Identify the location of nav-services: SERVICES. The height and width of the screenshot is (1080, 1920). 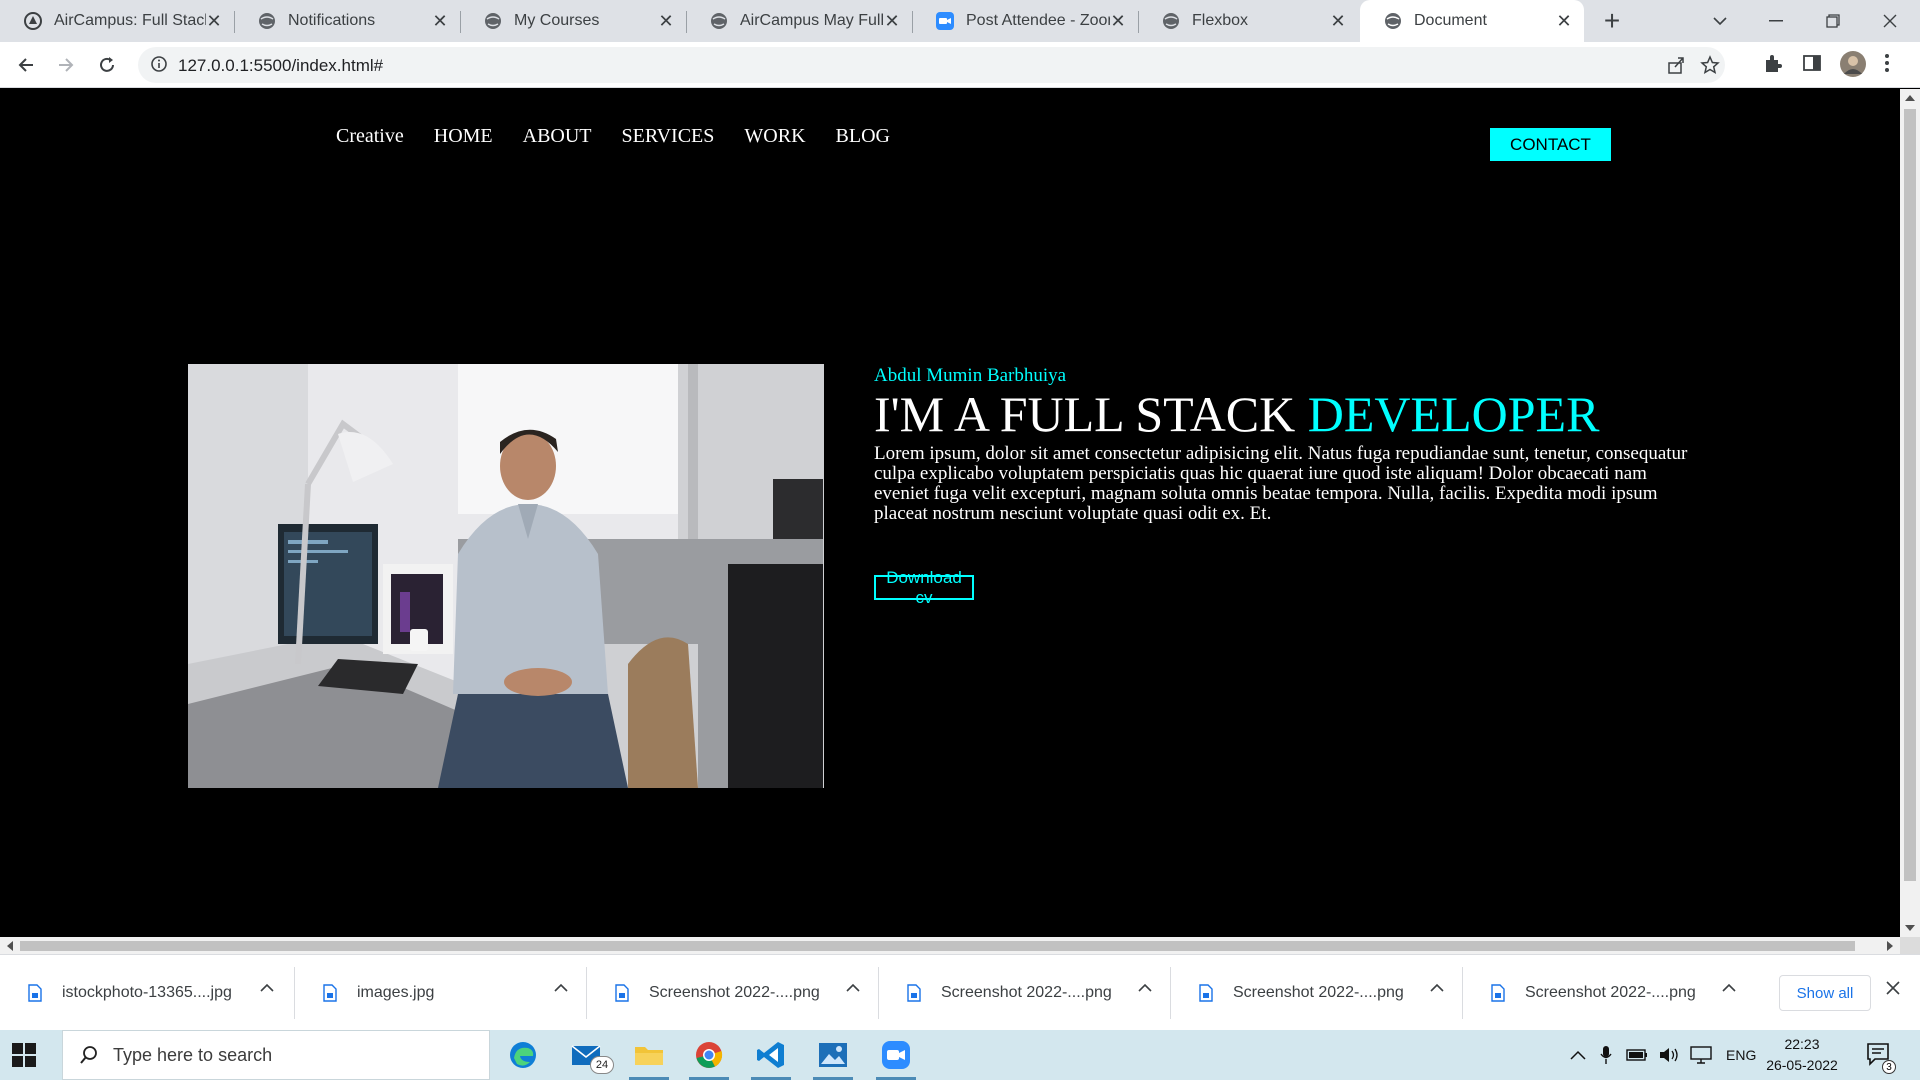
(668, 136).